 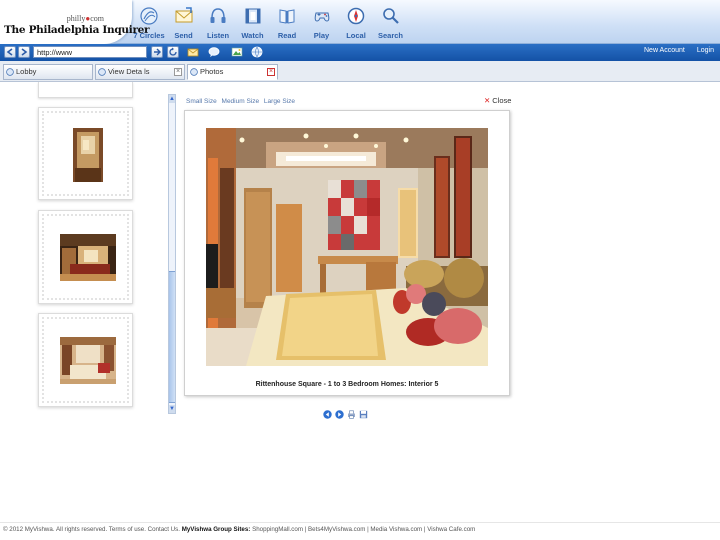 What do you see at coordinates (390, 35) in the screenshot?
I see `nav-label: Search` at bounding box center [390, 35].